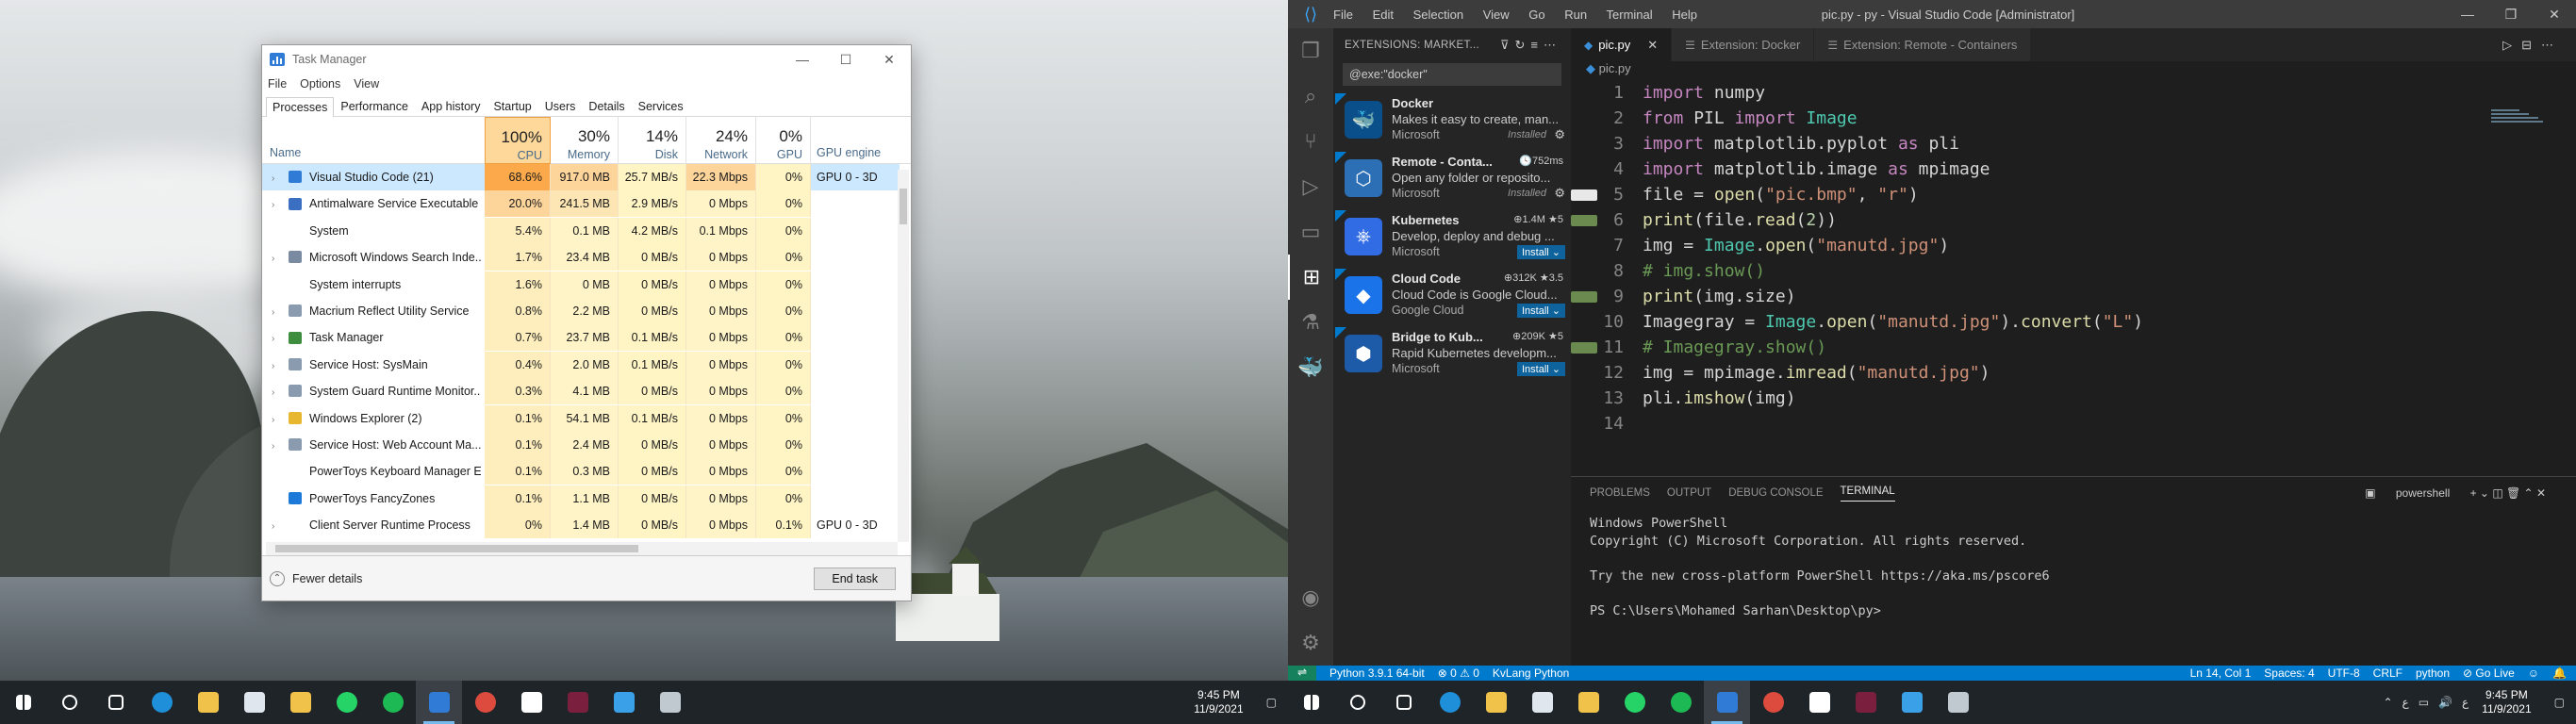 Image resolution: width=2576 pixels, height=724 pixels. I want to click on process-row: System 5.4% 0.1 MB 4.2 MB/s 0.1 Mbps 0%, so click(581, 230).